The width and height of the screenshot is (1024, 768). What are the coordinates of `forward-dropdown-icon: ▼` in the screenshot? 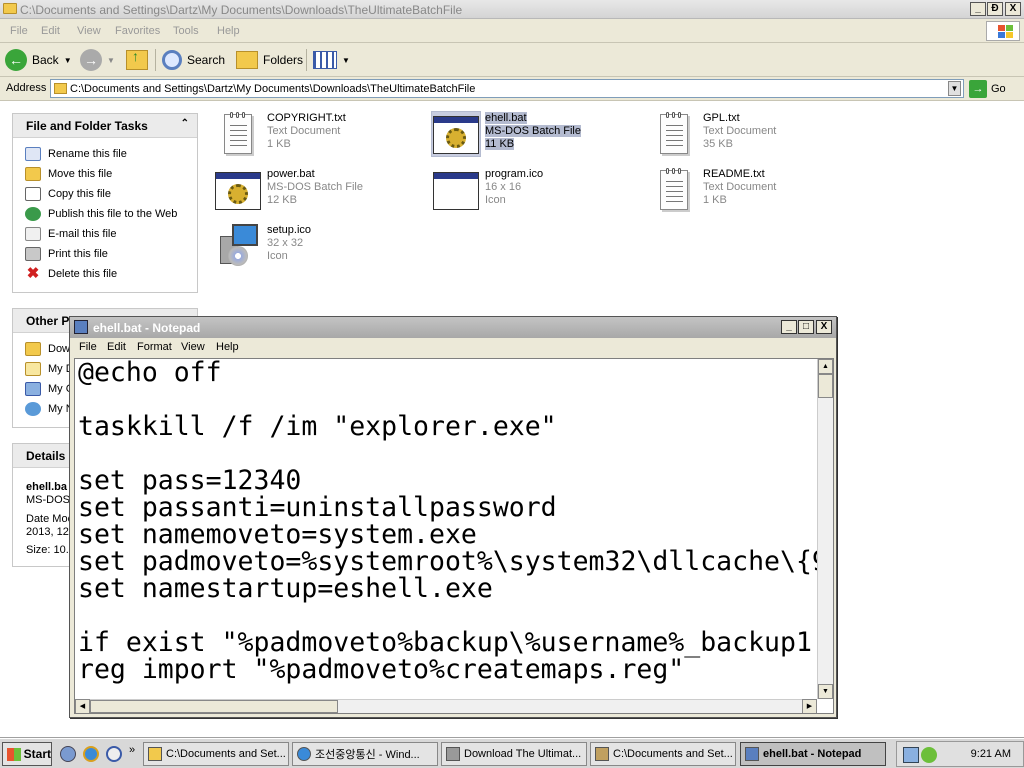 It's located at (111, 60).